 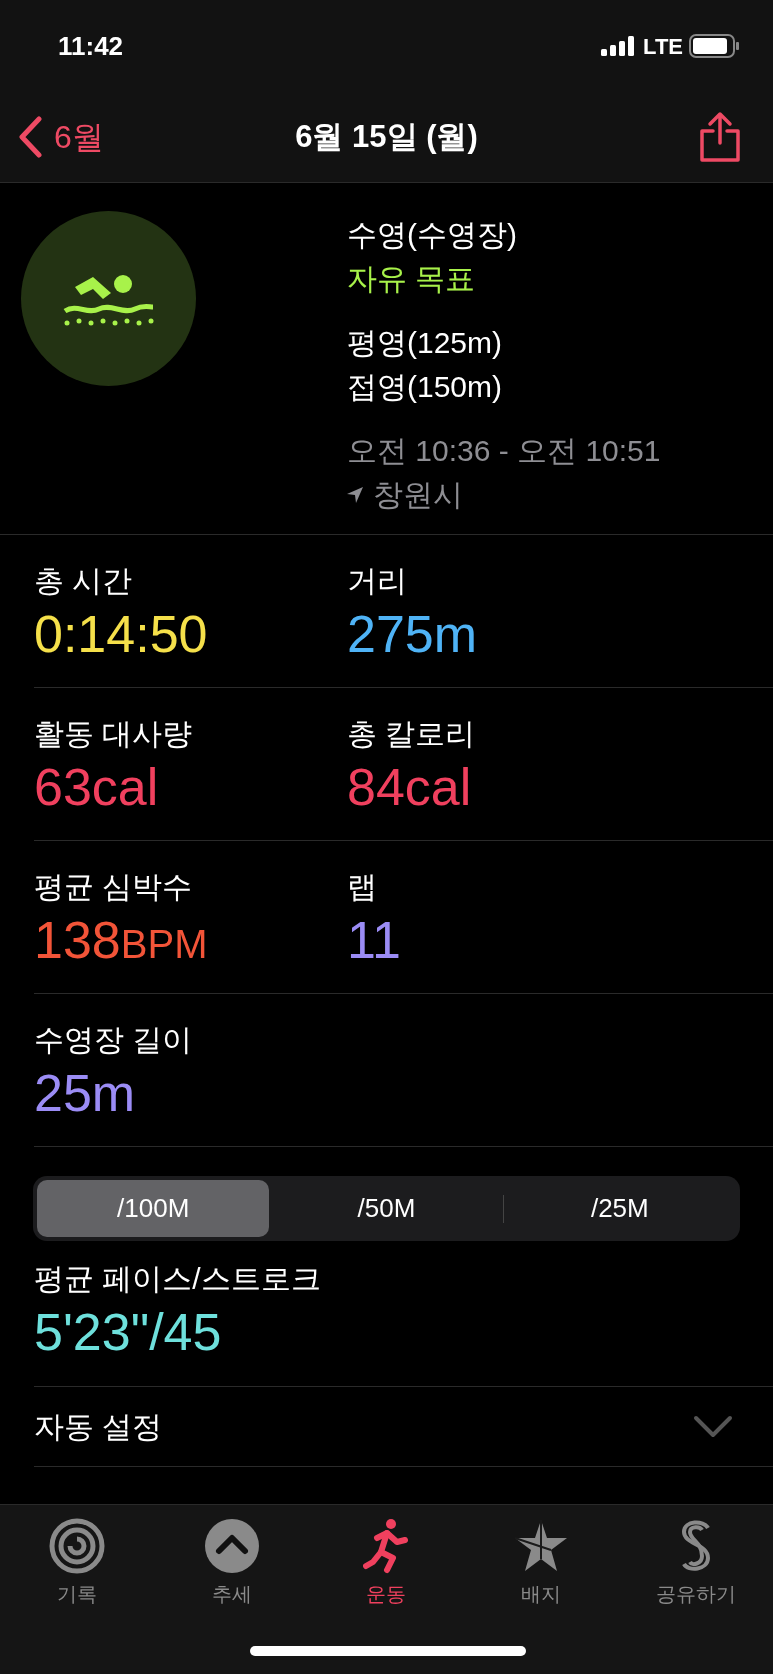 I want to click on segment-tab: /100M, so click(x=153, y=1208).